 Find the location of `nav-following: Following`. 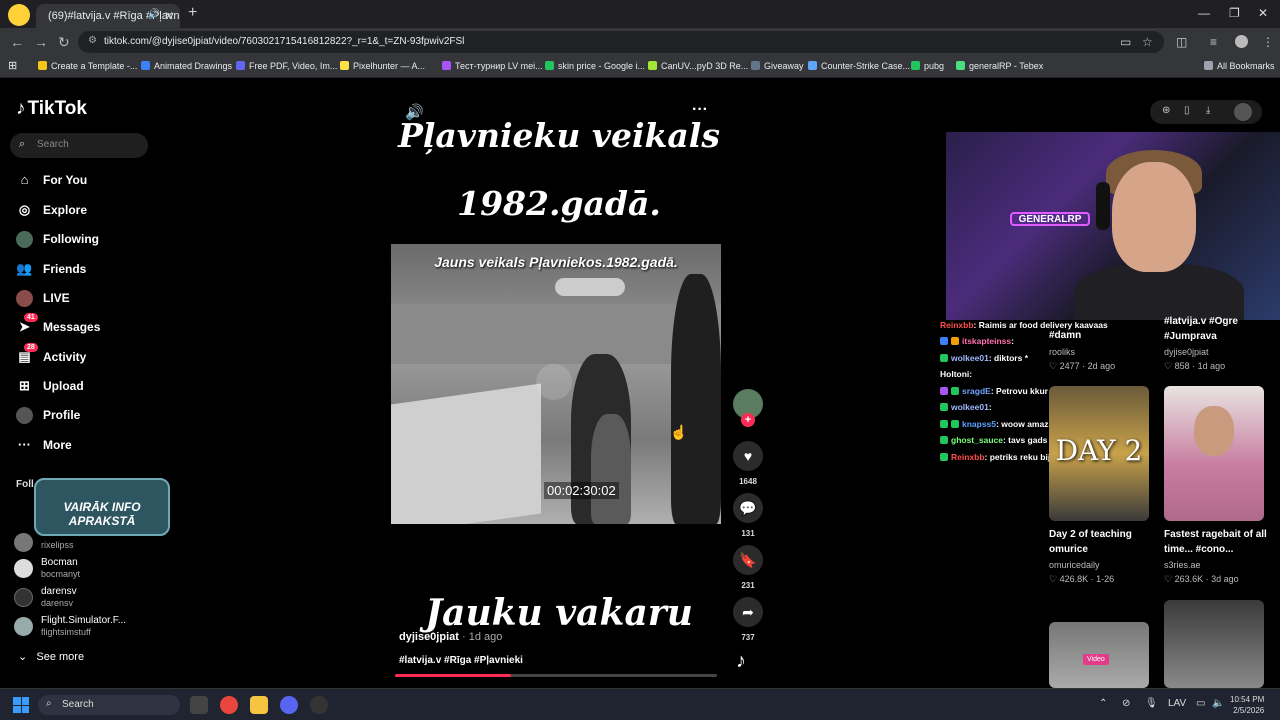

nav-following: Following is located at coordinates (57, 241).